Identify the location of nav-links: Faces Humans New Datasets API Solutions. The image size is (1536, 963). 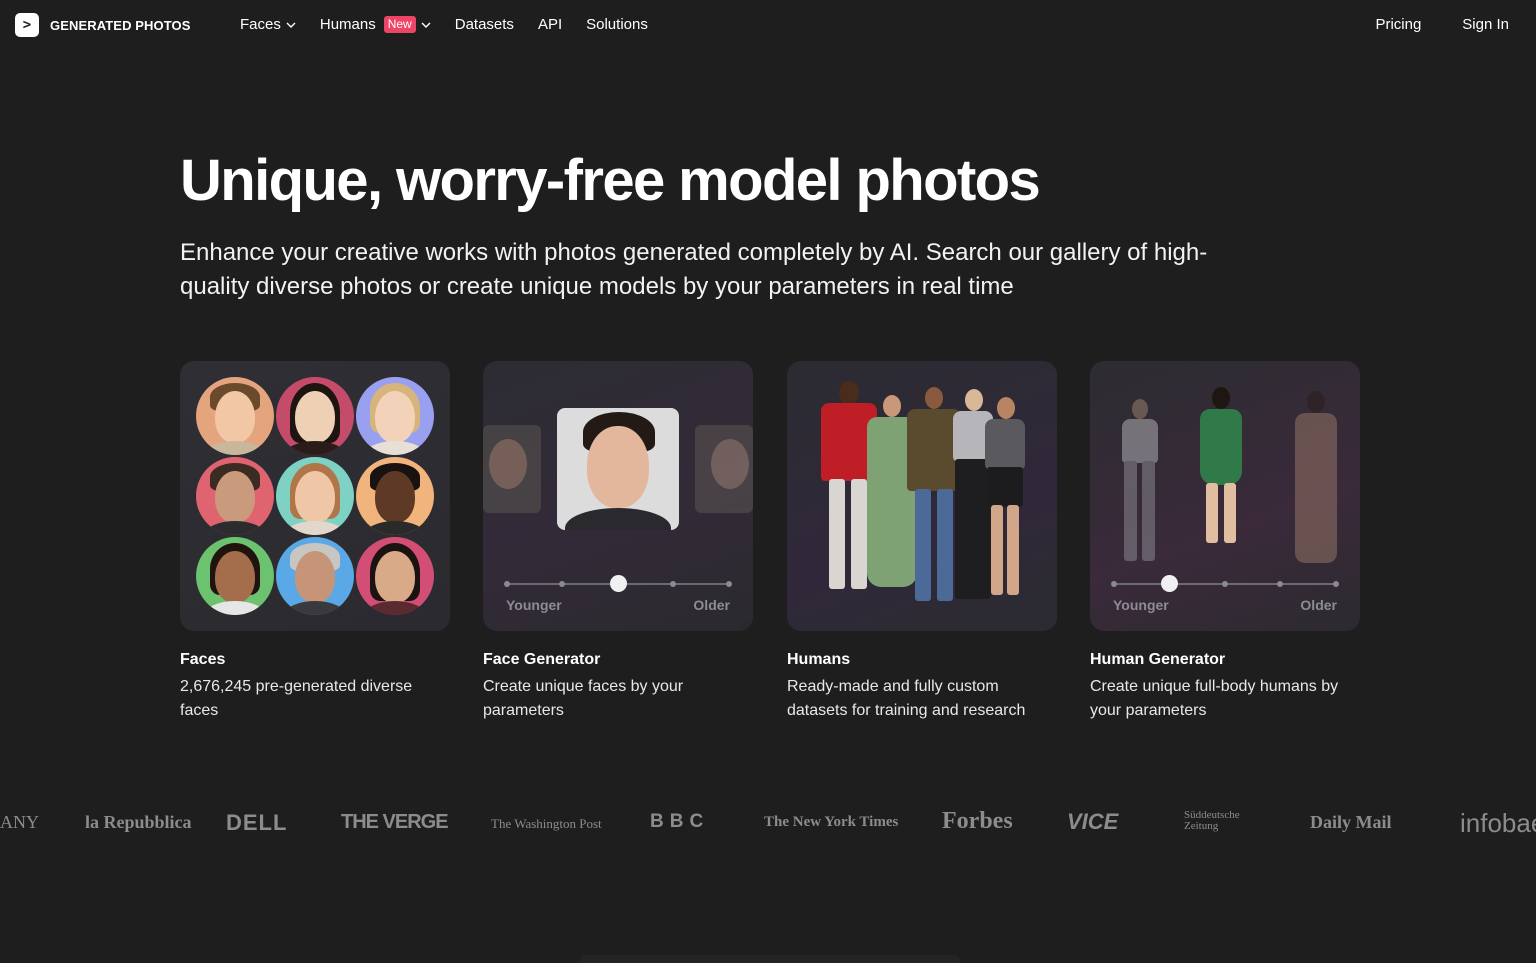
(456, 24).